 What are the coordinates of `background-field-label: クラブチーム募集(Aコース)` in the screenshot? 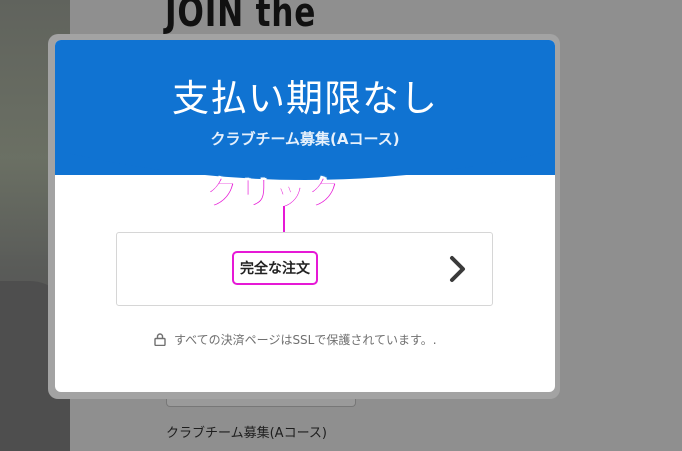 It's located at (246, 433).